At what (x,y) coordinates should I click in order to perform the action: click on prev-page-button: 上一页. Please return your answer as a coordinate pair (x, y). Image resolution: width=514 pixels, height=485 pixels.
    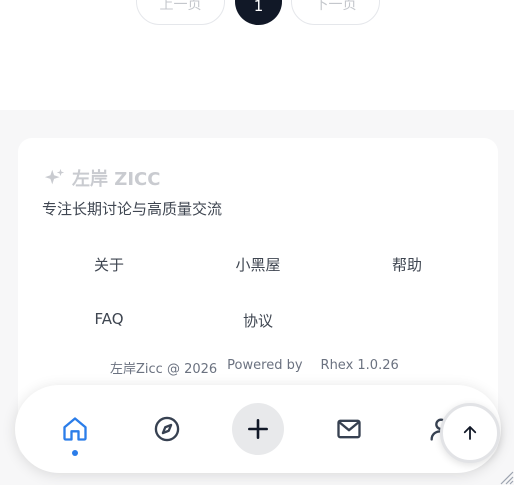
    Looking at the image, I should click on (180, 12).